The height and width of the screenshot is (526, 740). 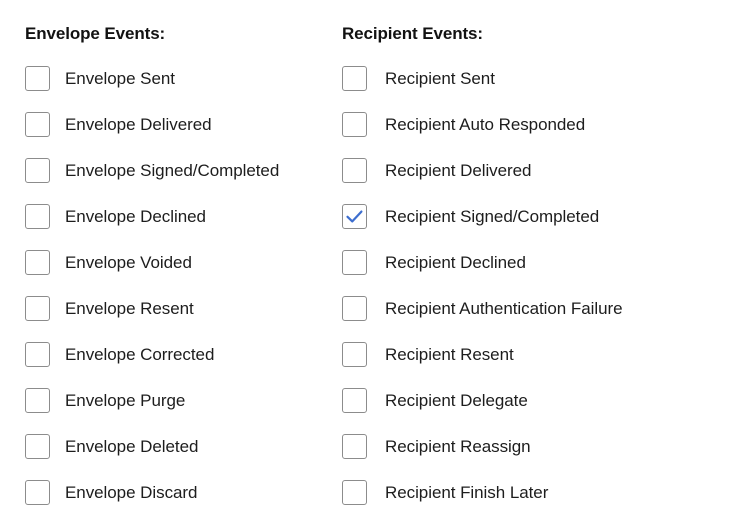 What do you see at coordinates (449, 354) in the screenshot?
I see `checkbox-label: Recipient Resent` at bounding box center [449, 354].